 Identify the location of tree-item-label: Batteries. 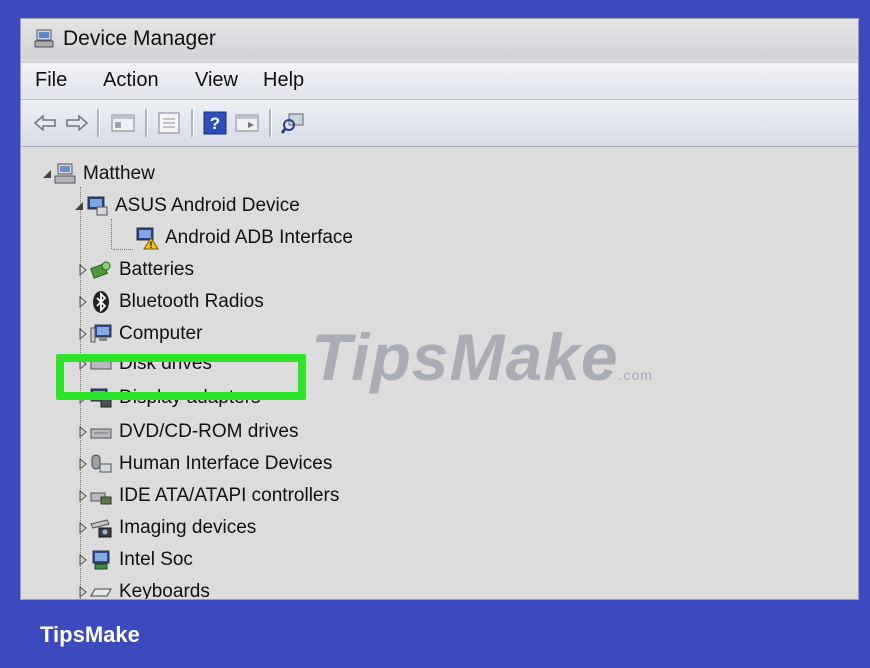
(156, 269).